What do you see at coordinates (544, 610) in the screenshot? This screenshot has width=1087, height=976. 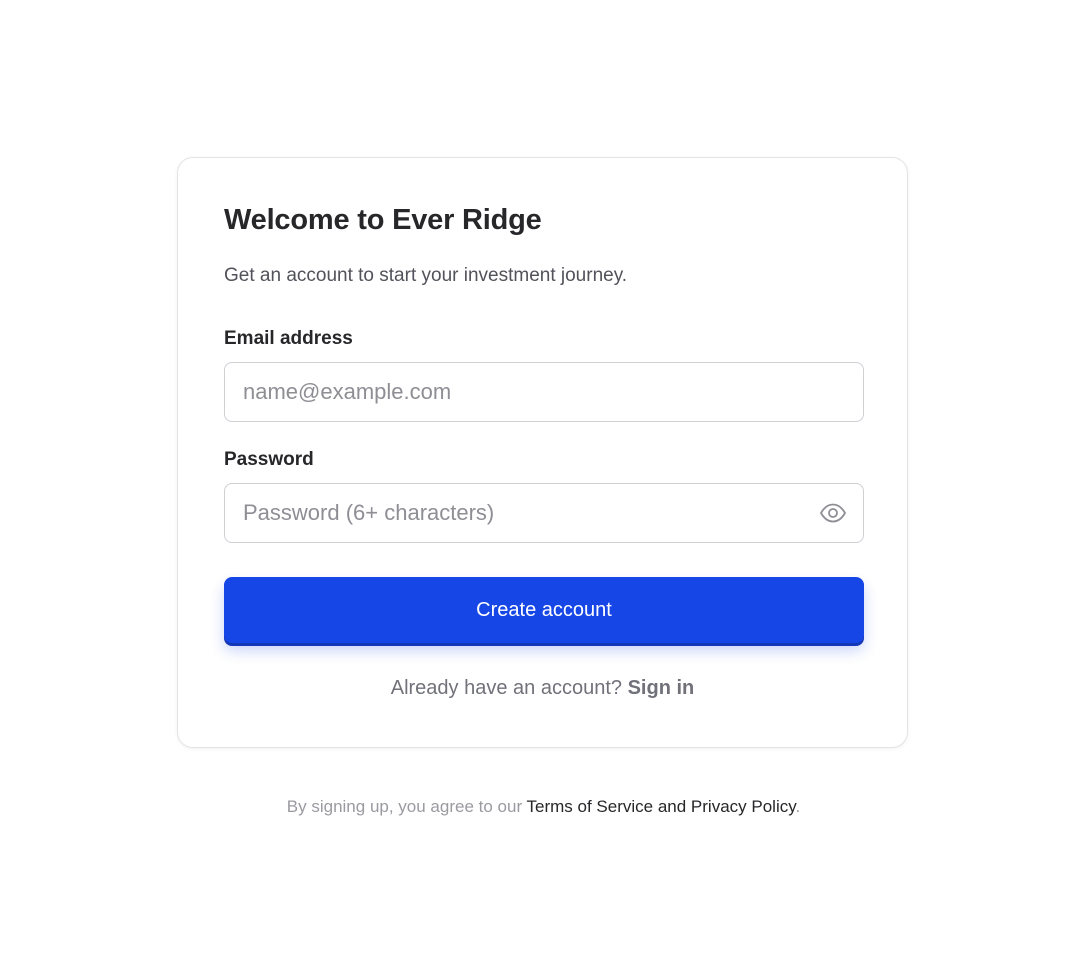 I see `create-account-button: Create account` at bounding box center [544, 610].